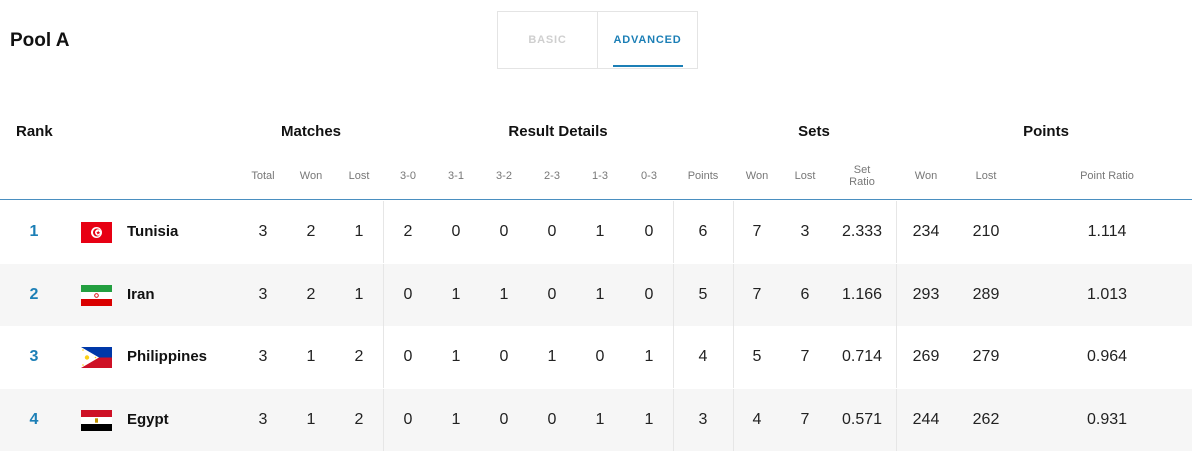 The image size is (1192, 459). Describe the element at coordinates (757, 419) in the screenshot. I see `sets-won-cell: 4` at that location.